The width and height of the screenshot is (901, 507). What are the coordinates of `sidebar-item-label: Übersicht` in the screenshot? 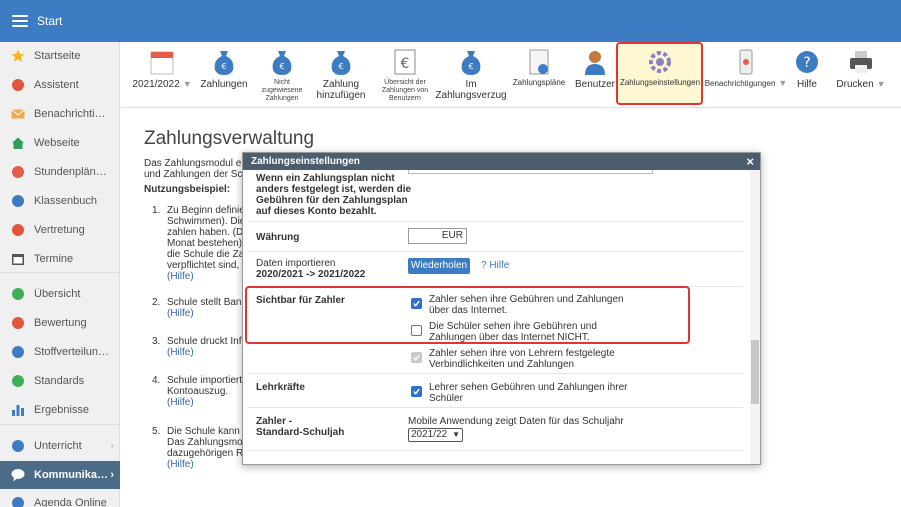 It's located at (57, 294).